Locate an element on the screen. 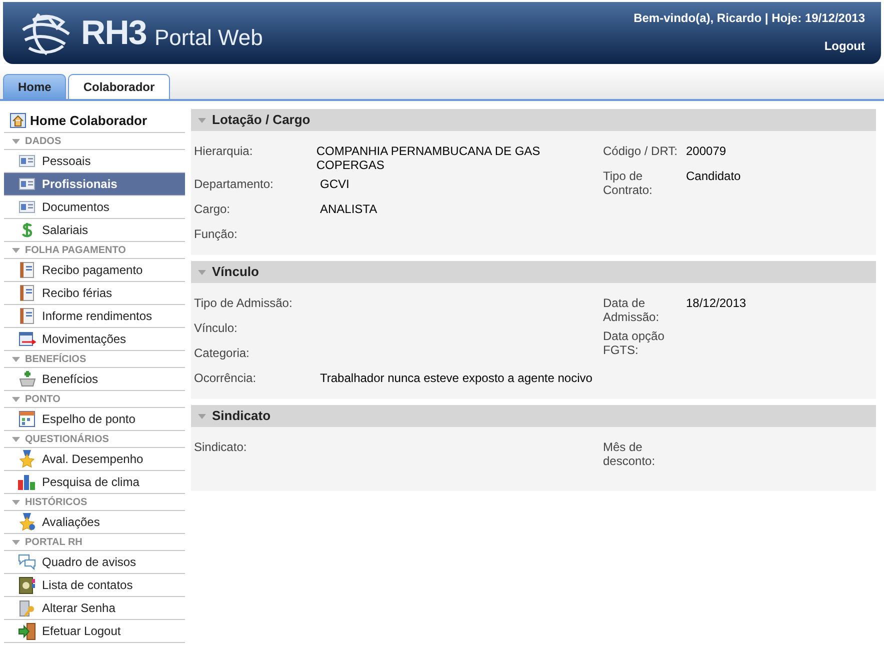  sidebar-group-title: DADOS is located at coordinates (43, 141).